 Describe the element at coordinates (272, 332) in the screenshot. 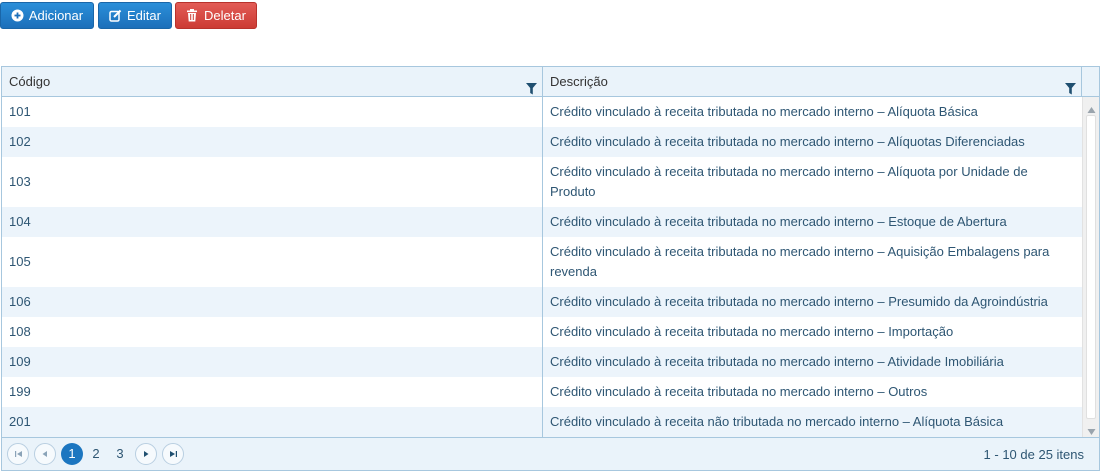

I see `cell-code: 108` at that location.